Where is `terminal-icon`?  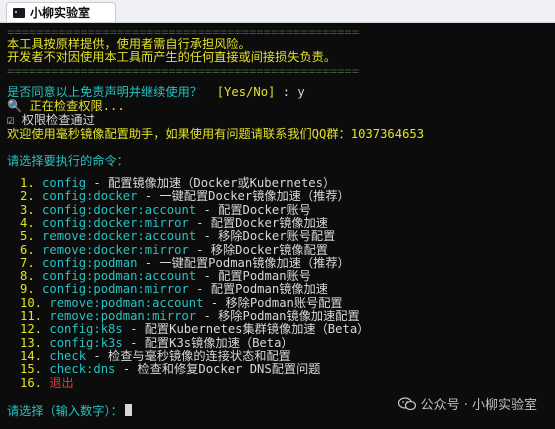 terminal-icon is located at coordinates (19, 12).